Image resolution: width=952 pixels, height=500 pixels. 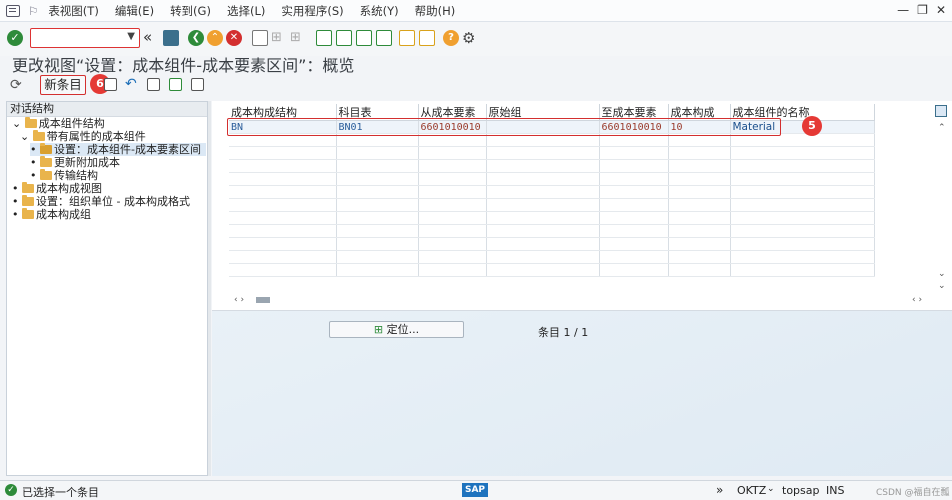 I want to click on chevron-down-icon: ⌄, so click(x=771, y=489).